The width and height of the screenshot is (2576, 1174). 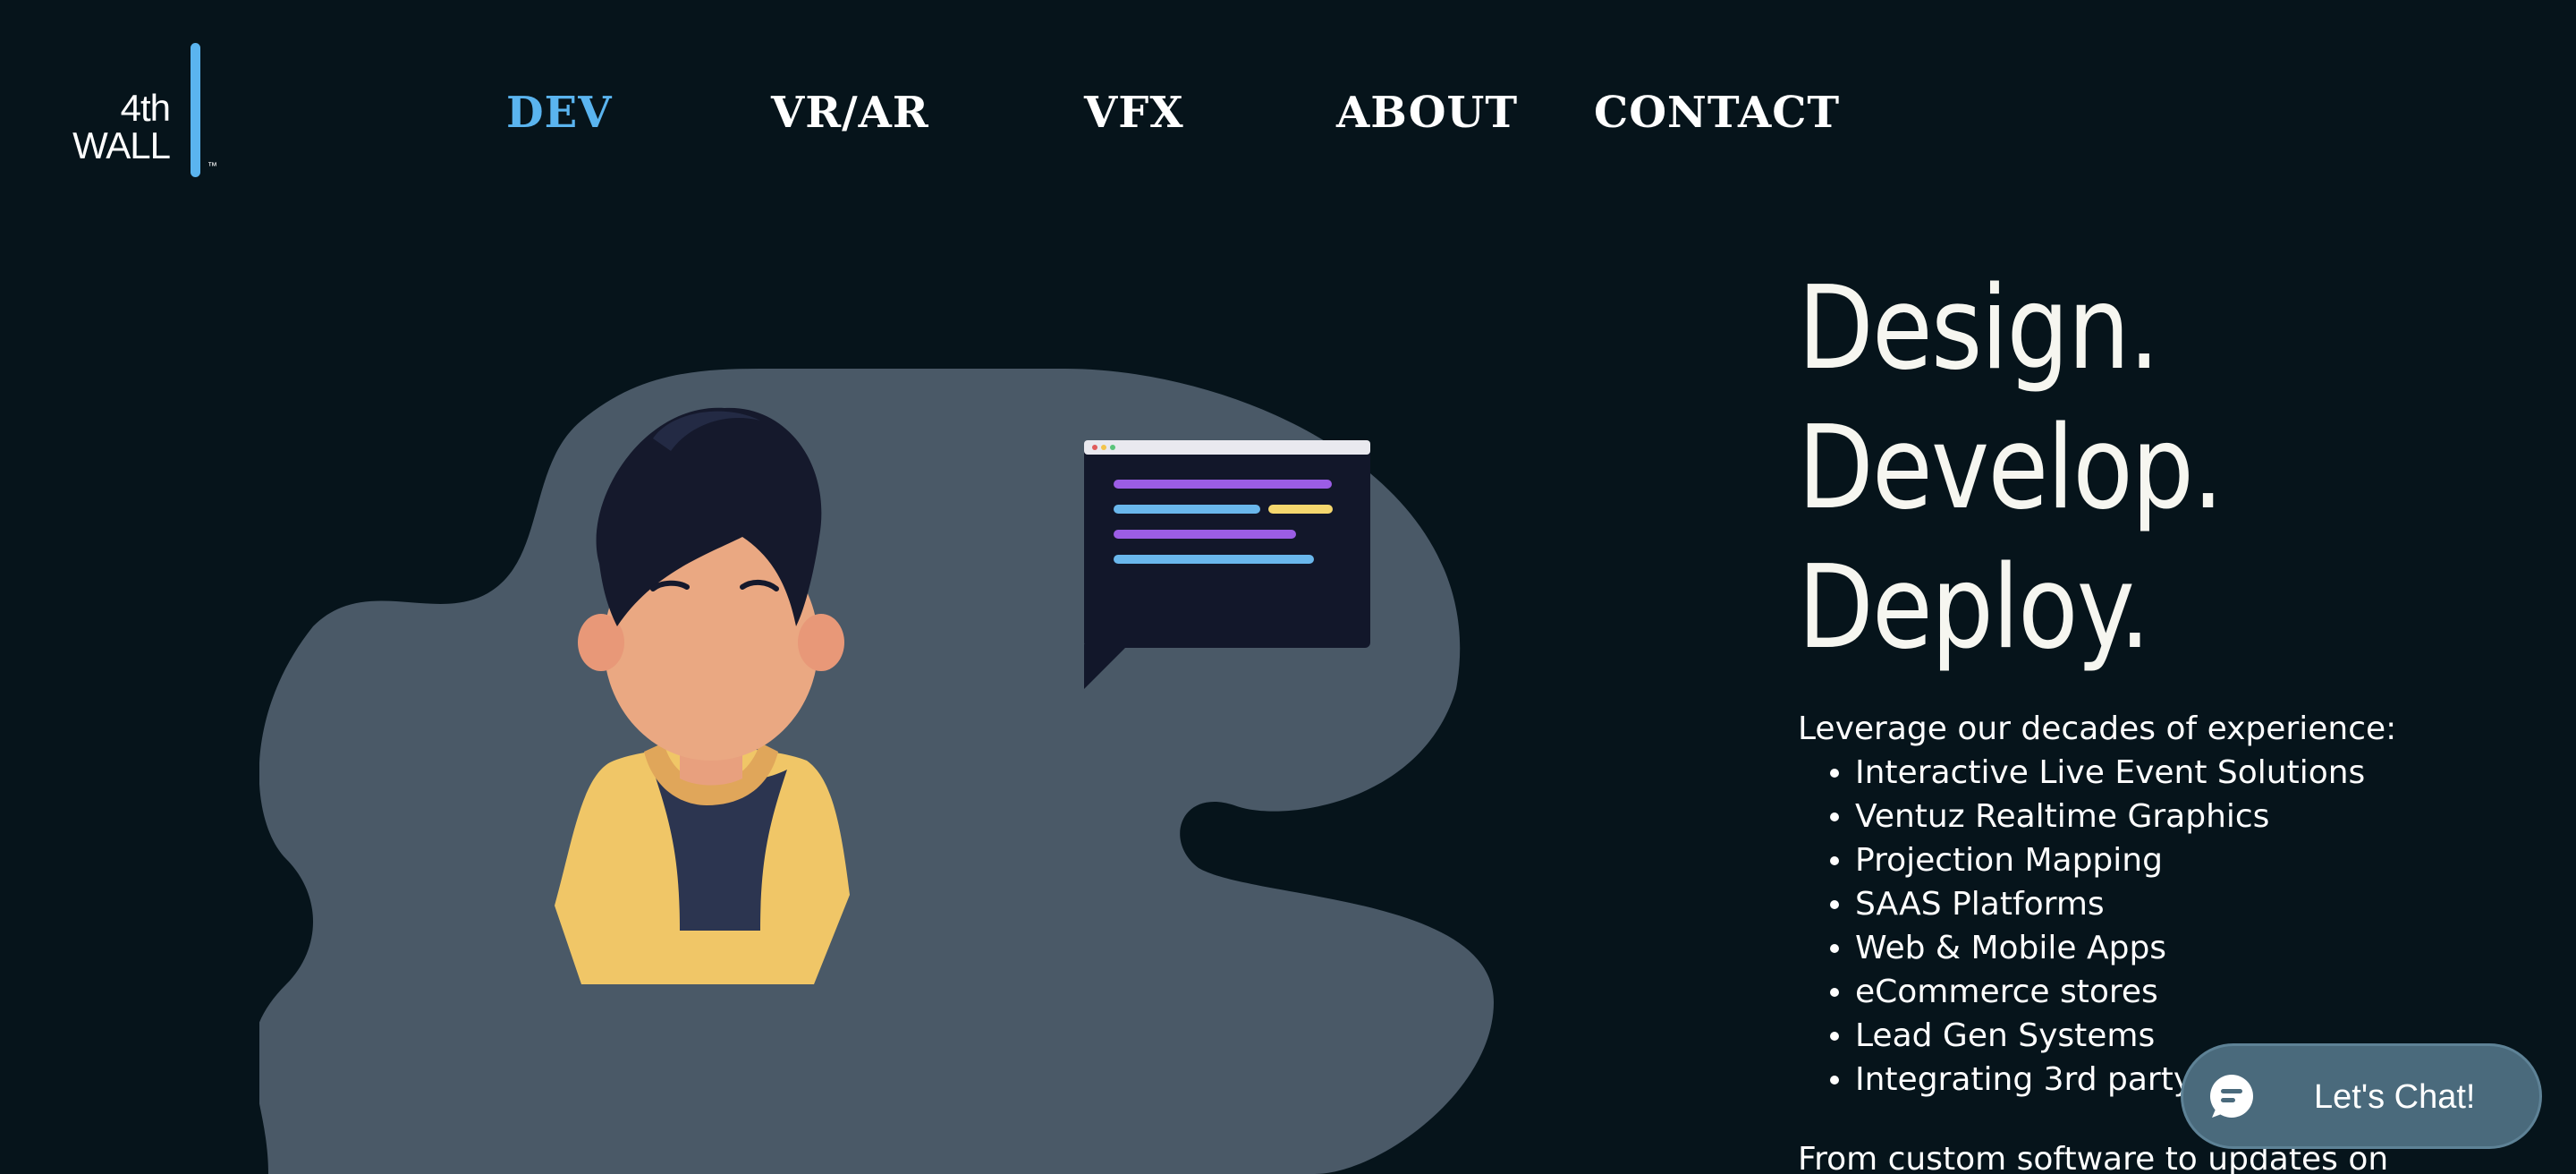 What do you see at coordinates (1427, 113) in the screenshot?
I see `nav-item-about: ABOUT` at bounding box center [1427, 113].